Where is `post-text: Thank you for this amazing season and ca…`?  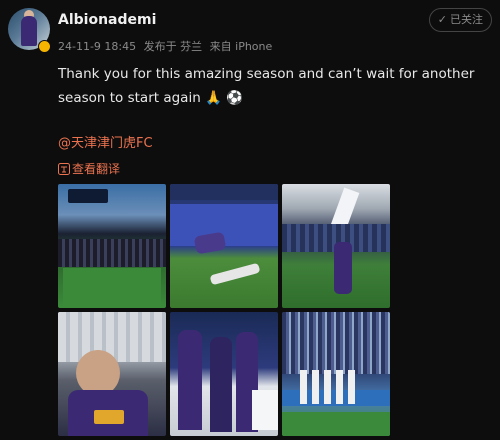
post-text: Thank you for this amazing season and ca… is located at coordinates (266, 86).